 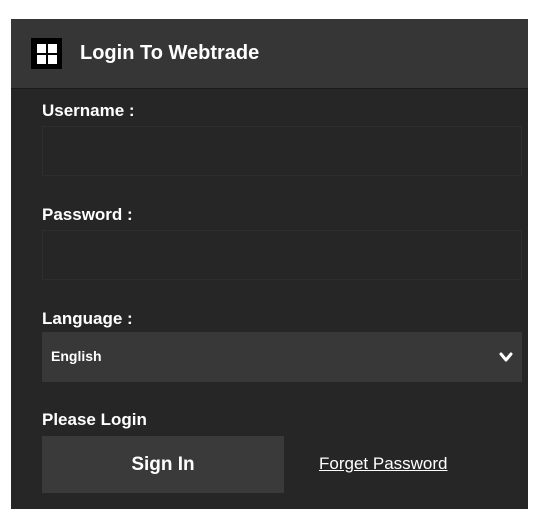 What do you see at coordinates (87, 318) in the screenshot?
I see `language-label: Language :` at bounding box center [87, 318].